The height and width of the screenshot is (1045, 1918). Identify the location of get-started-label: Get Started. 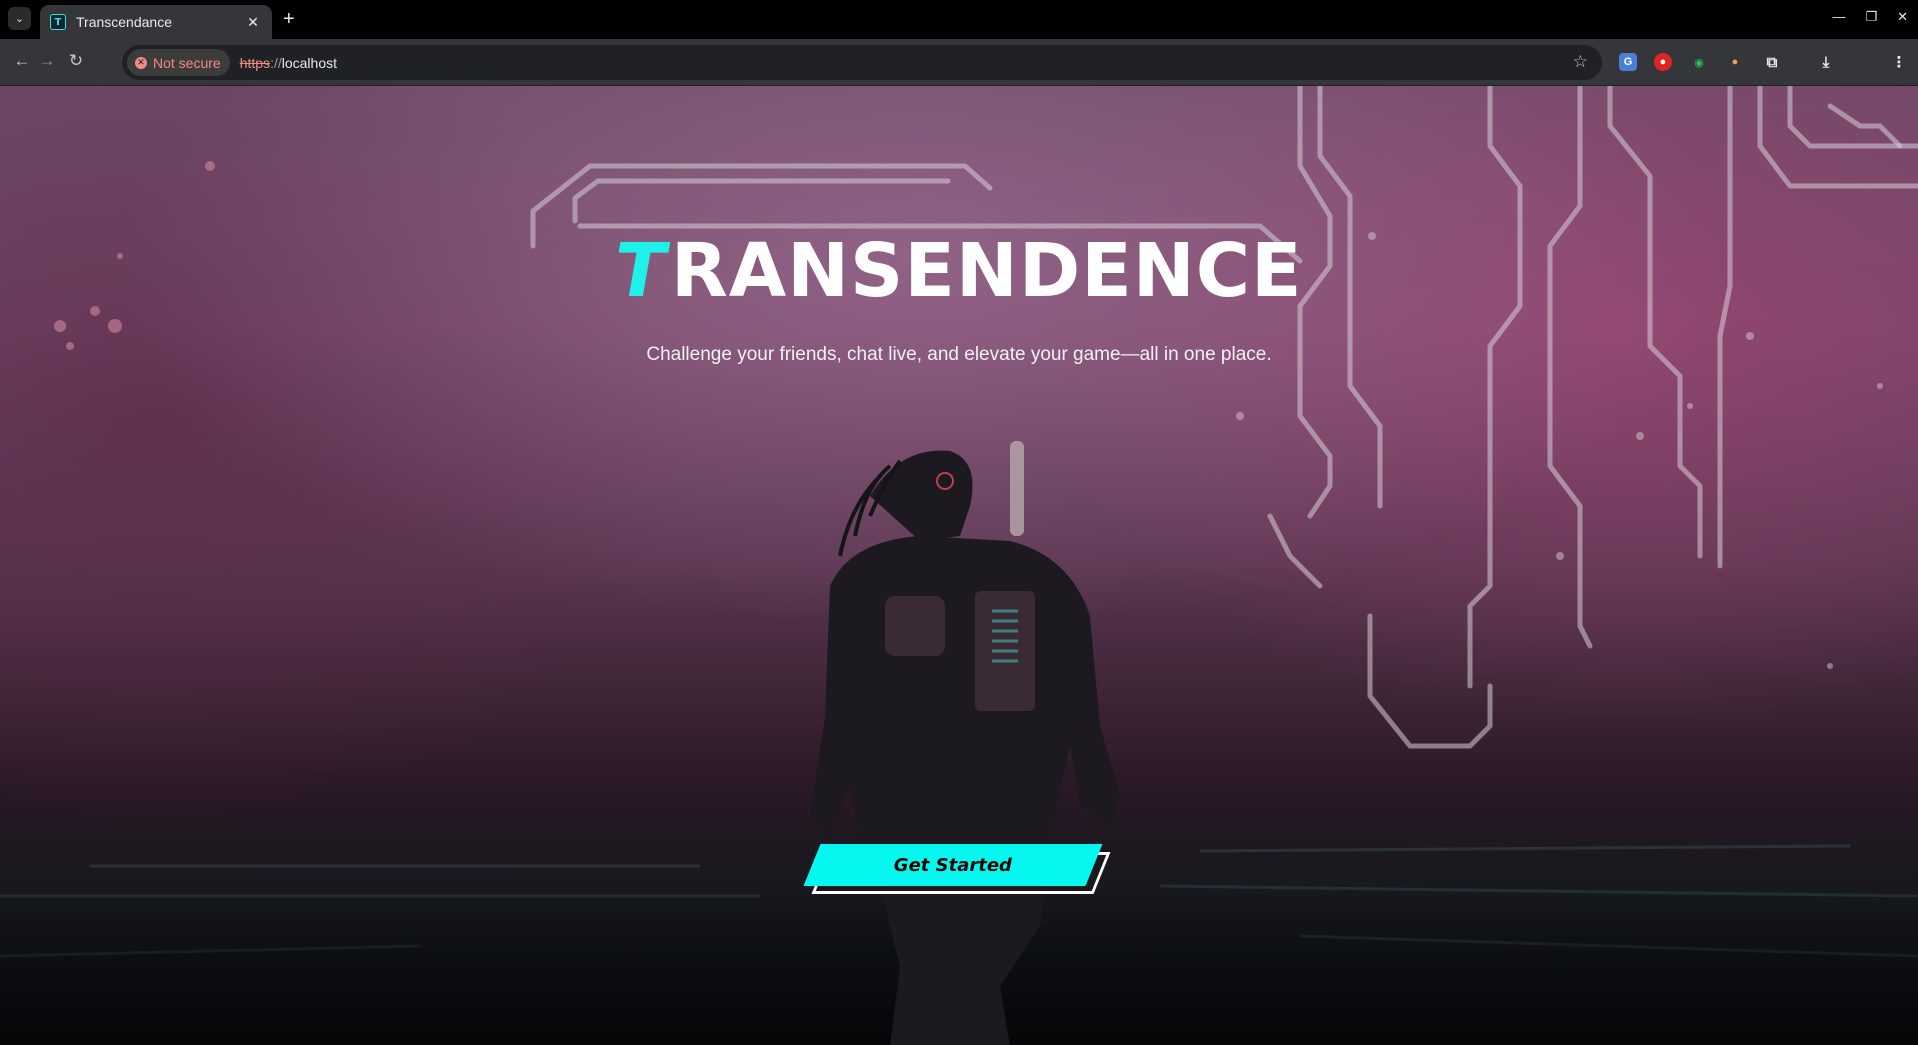
(953, 865).